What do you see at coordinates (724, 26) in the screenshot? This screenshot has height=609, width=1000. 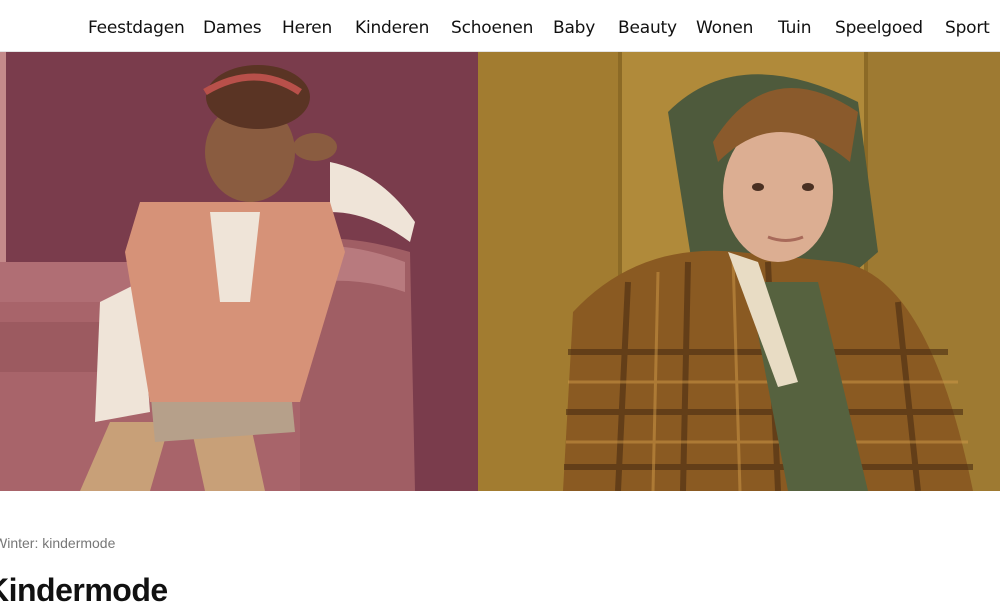 I see `nav-item-wonen: Wonen` at bounding box center [724, 26].